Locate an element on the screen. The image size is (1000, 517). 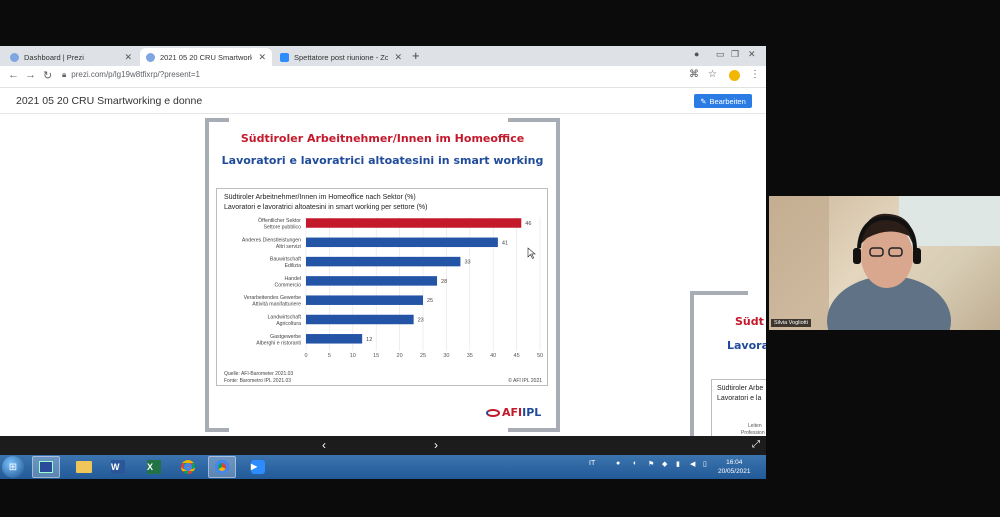
category-label: Verarbeitendes Gewerbe is located at coordinates (273, 298).